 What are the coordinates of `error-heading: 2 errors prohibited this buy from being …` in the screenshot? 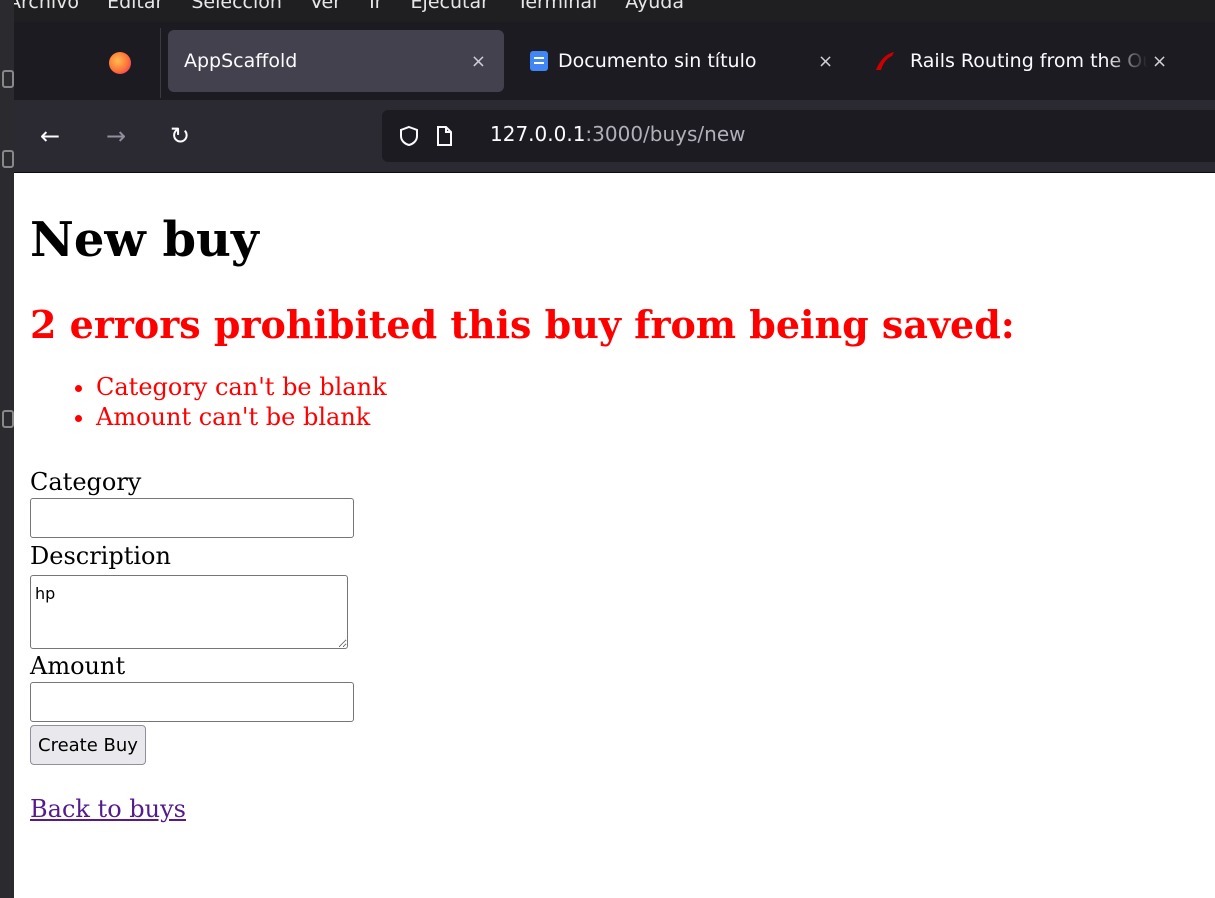 It's located at (522, 324).